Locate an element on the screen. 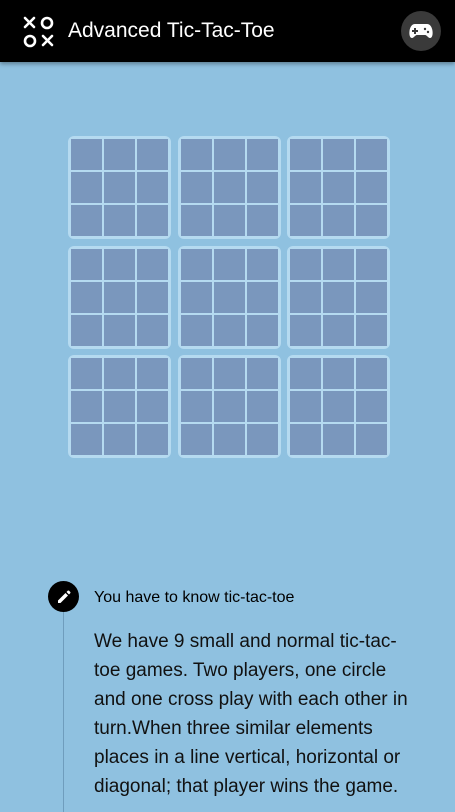 The height and width of the screenshot is (812, 455). game-menu-button is located at coordinates (421, 31).